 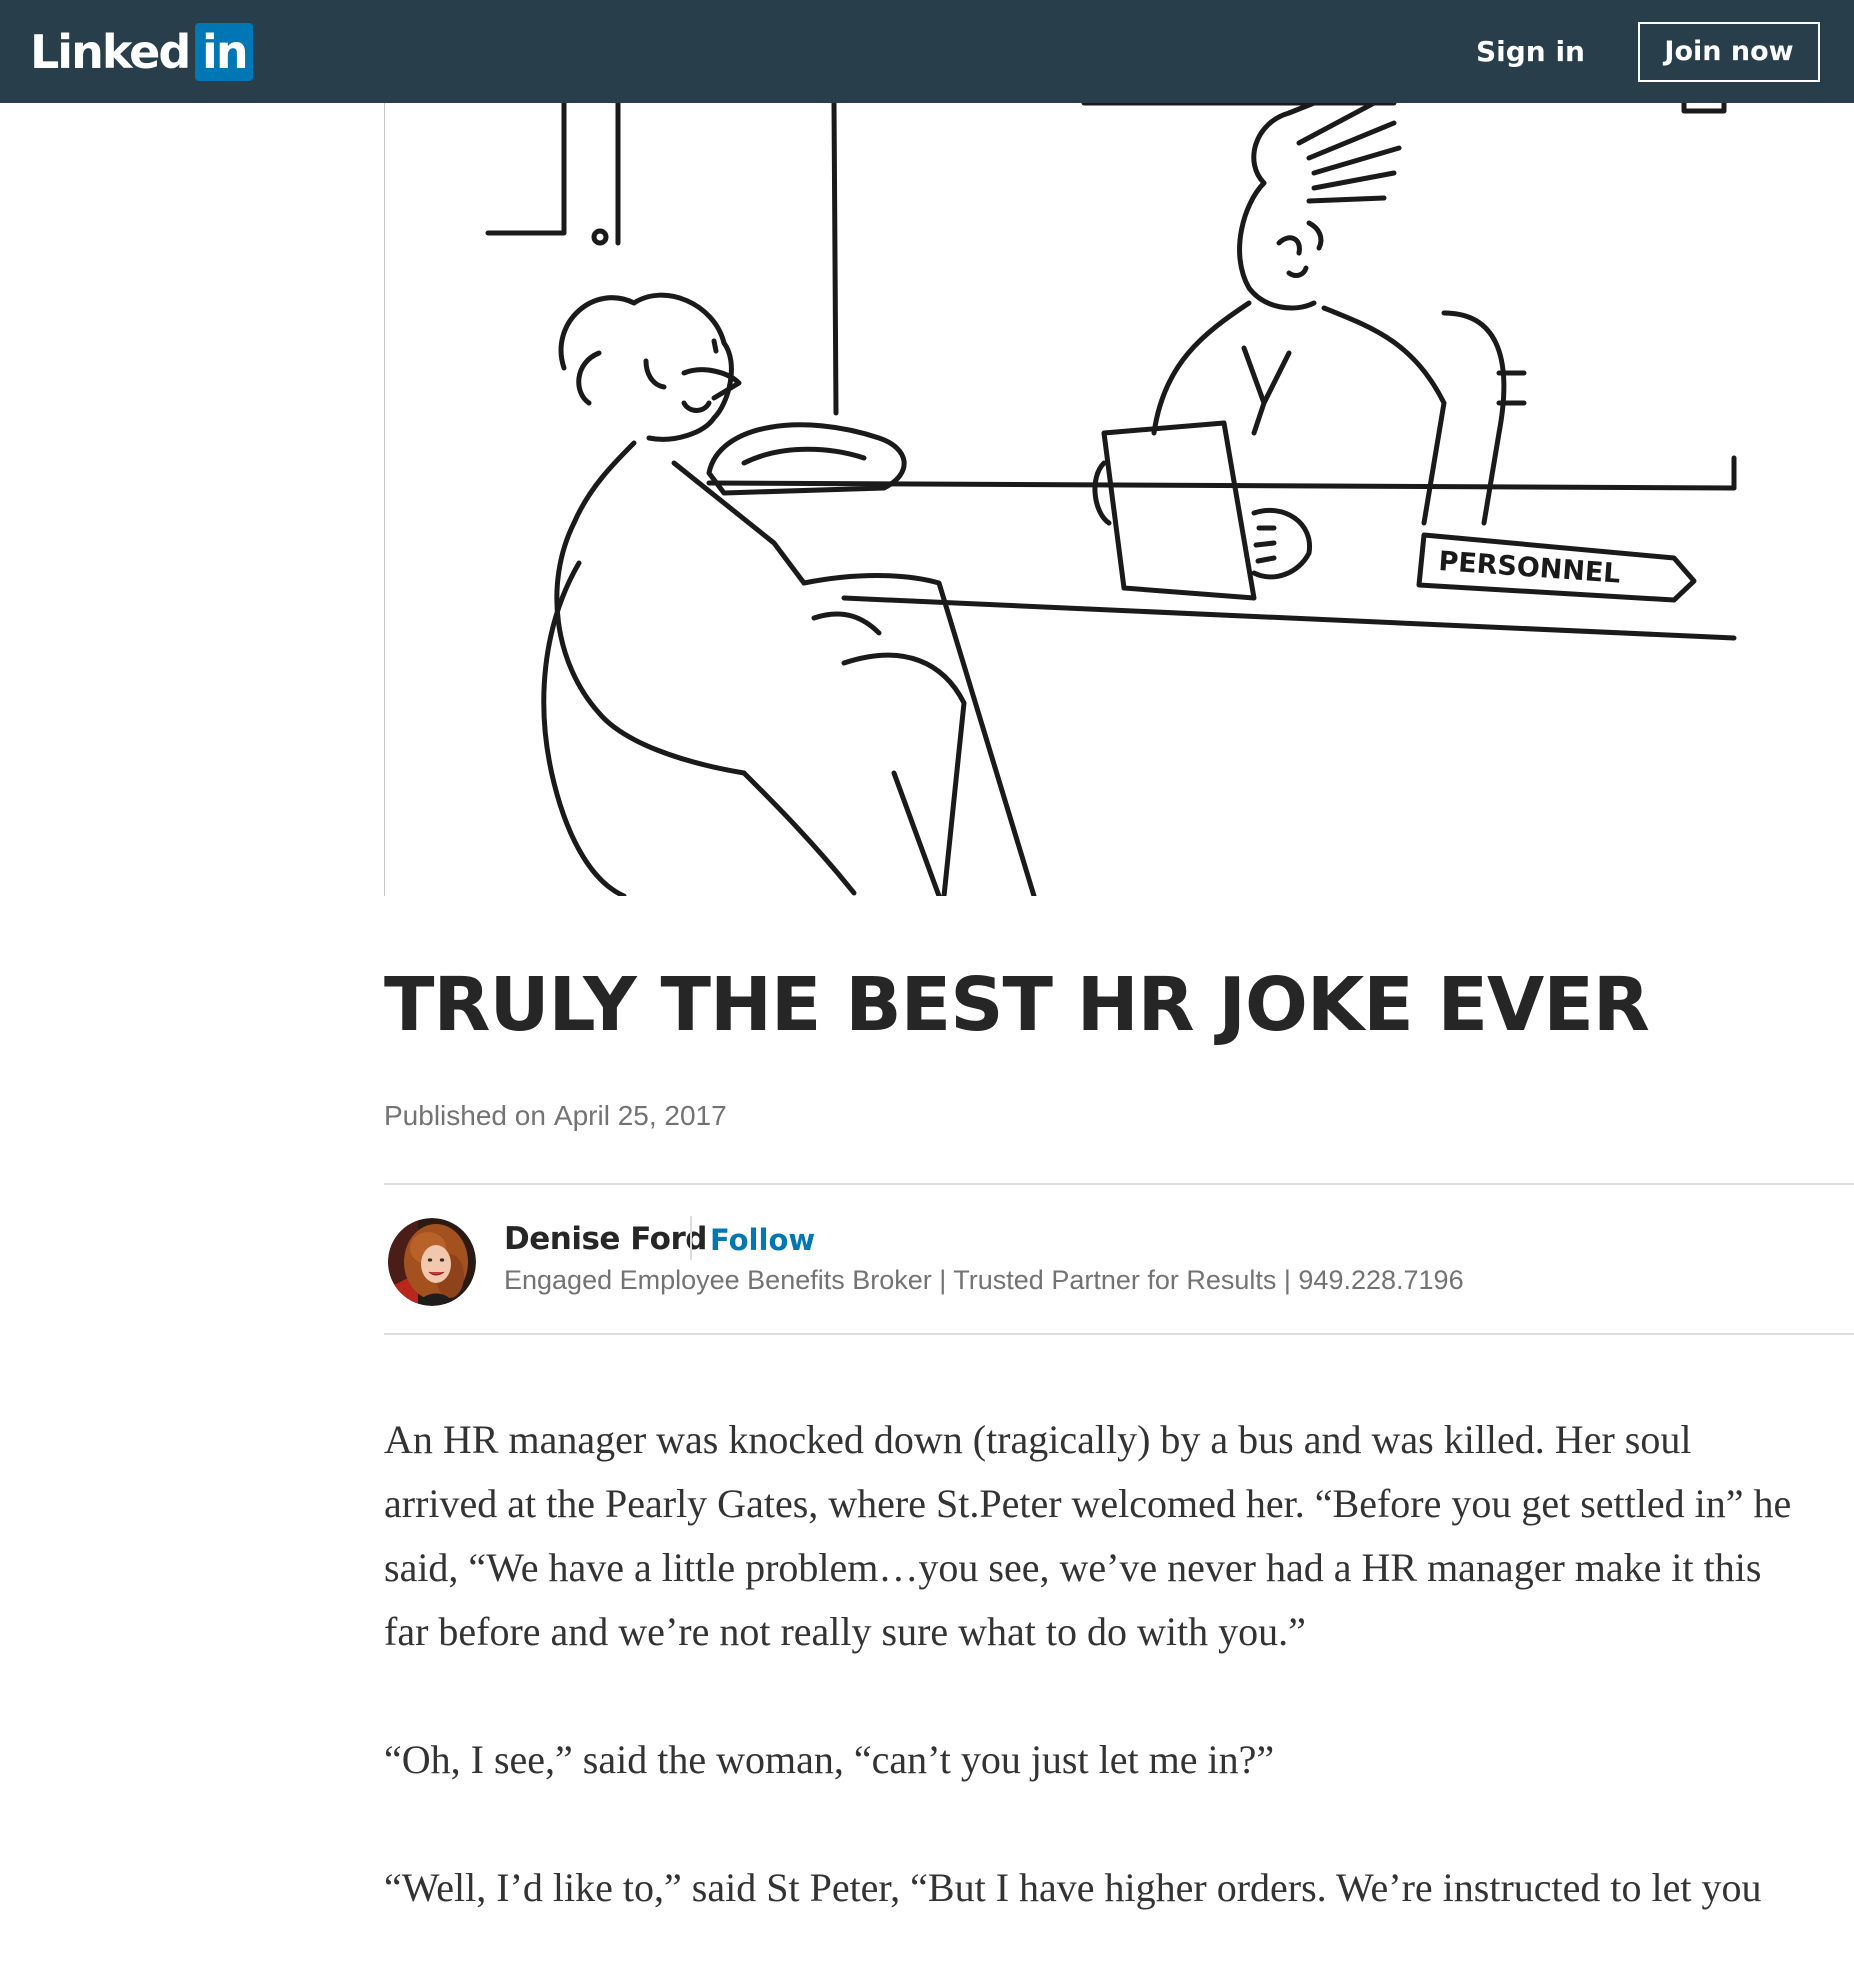 What do you see at coordinates (465, 1115) in the screenshot?
I see `published-label: Published on` at bounding box center [465, 1115].